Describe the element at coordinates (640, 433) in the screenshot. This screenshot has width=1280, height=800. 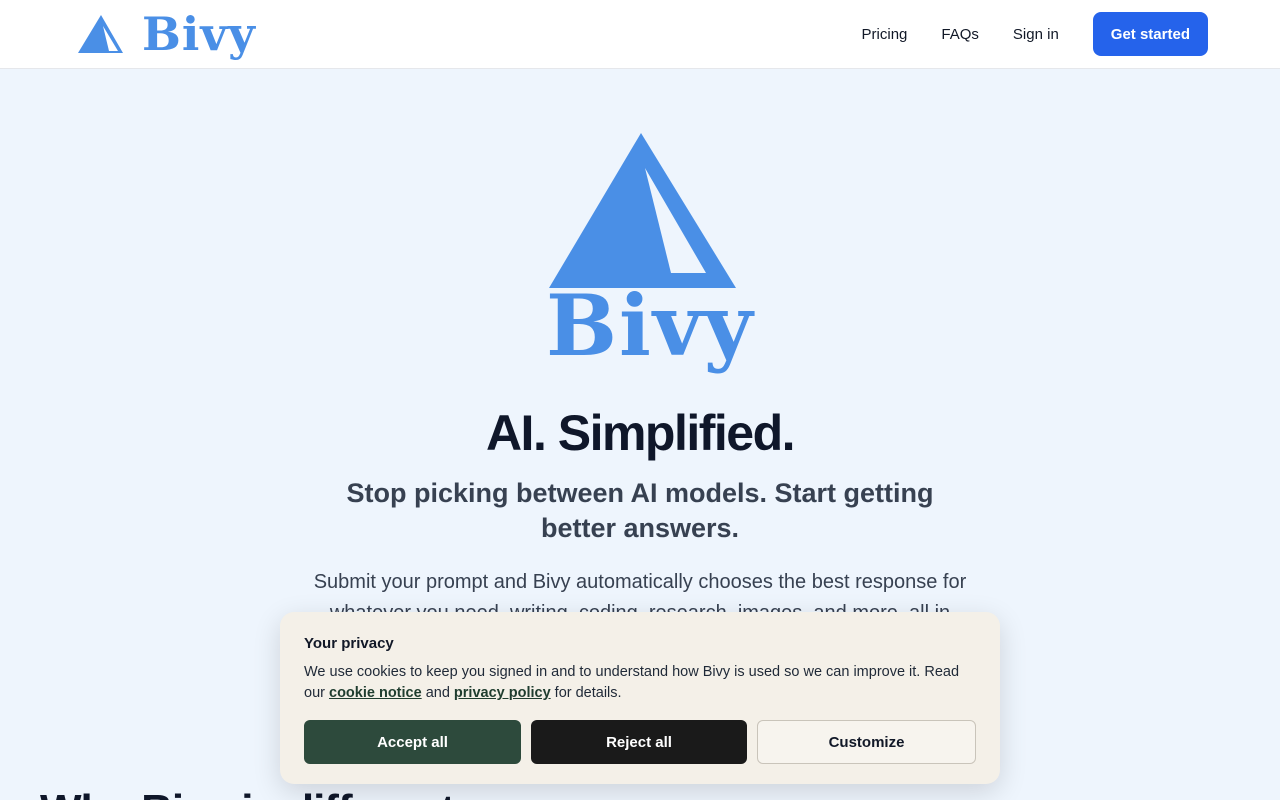
I see `hero-headline: AI. Simplified.` at that location.